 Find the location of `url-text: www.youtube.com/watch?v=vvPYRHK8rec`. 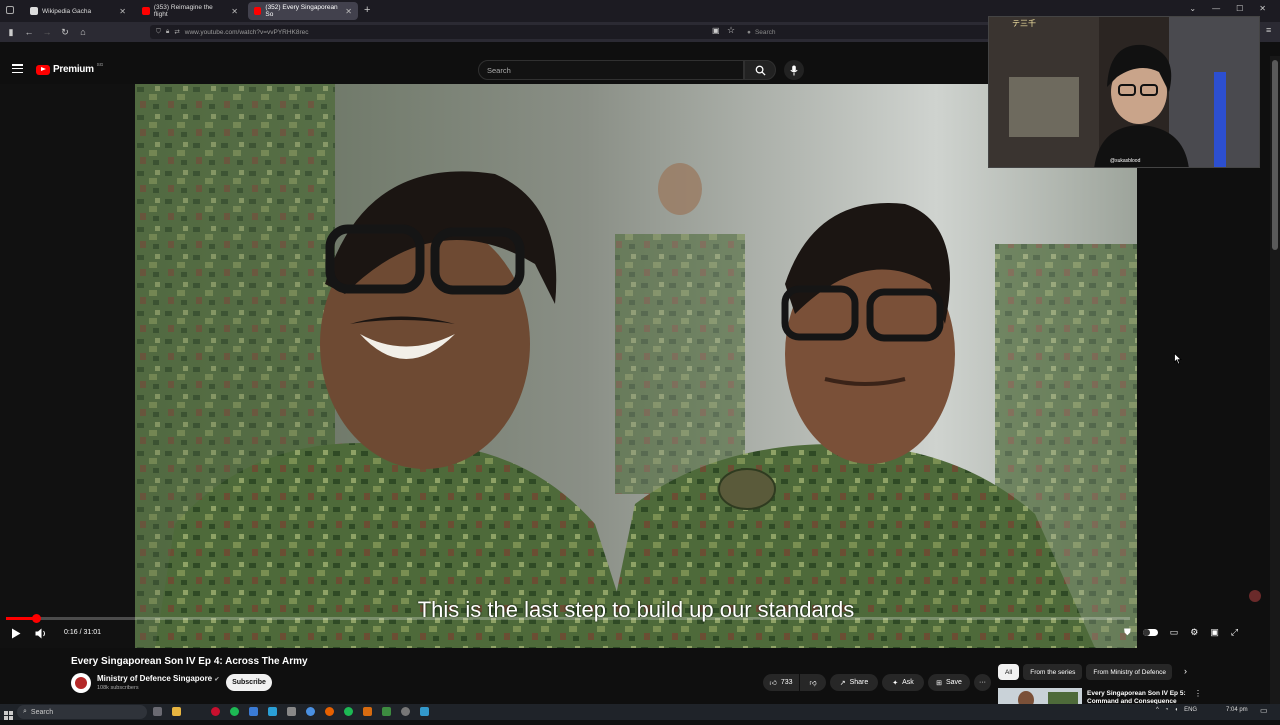

url-text: www.youtube.com/watch?v=vvPYRHK8rec is located at coordinates (247, 32).